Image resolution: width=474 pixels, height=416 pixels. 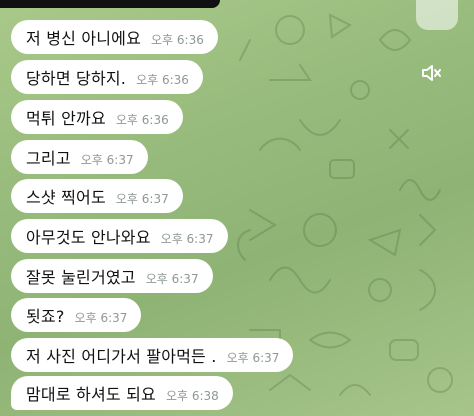 What do you see at coordinates (91, 394) in the screenshot?
I see `message-text: 맘대로 하셔도 되요` at bounding box center [91, 394].